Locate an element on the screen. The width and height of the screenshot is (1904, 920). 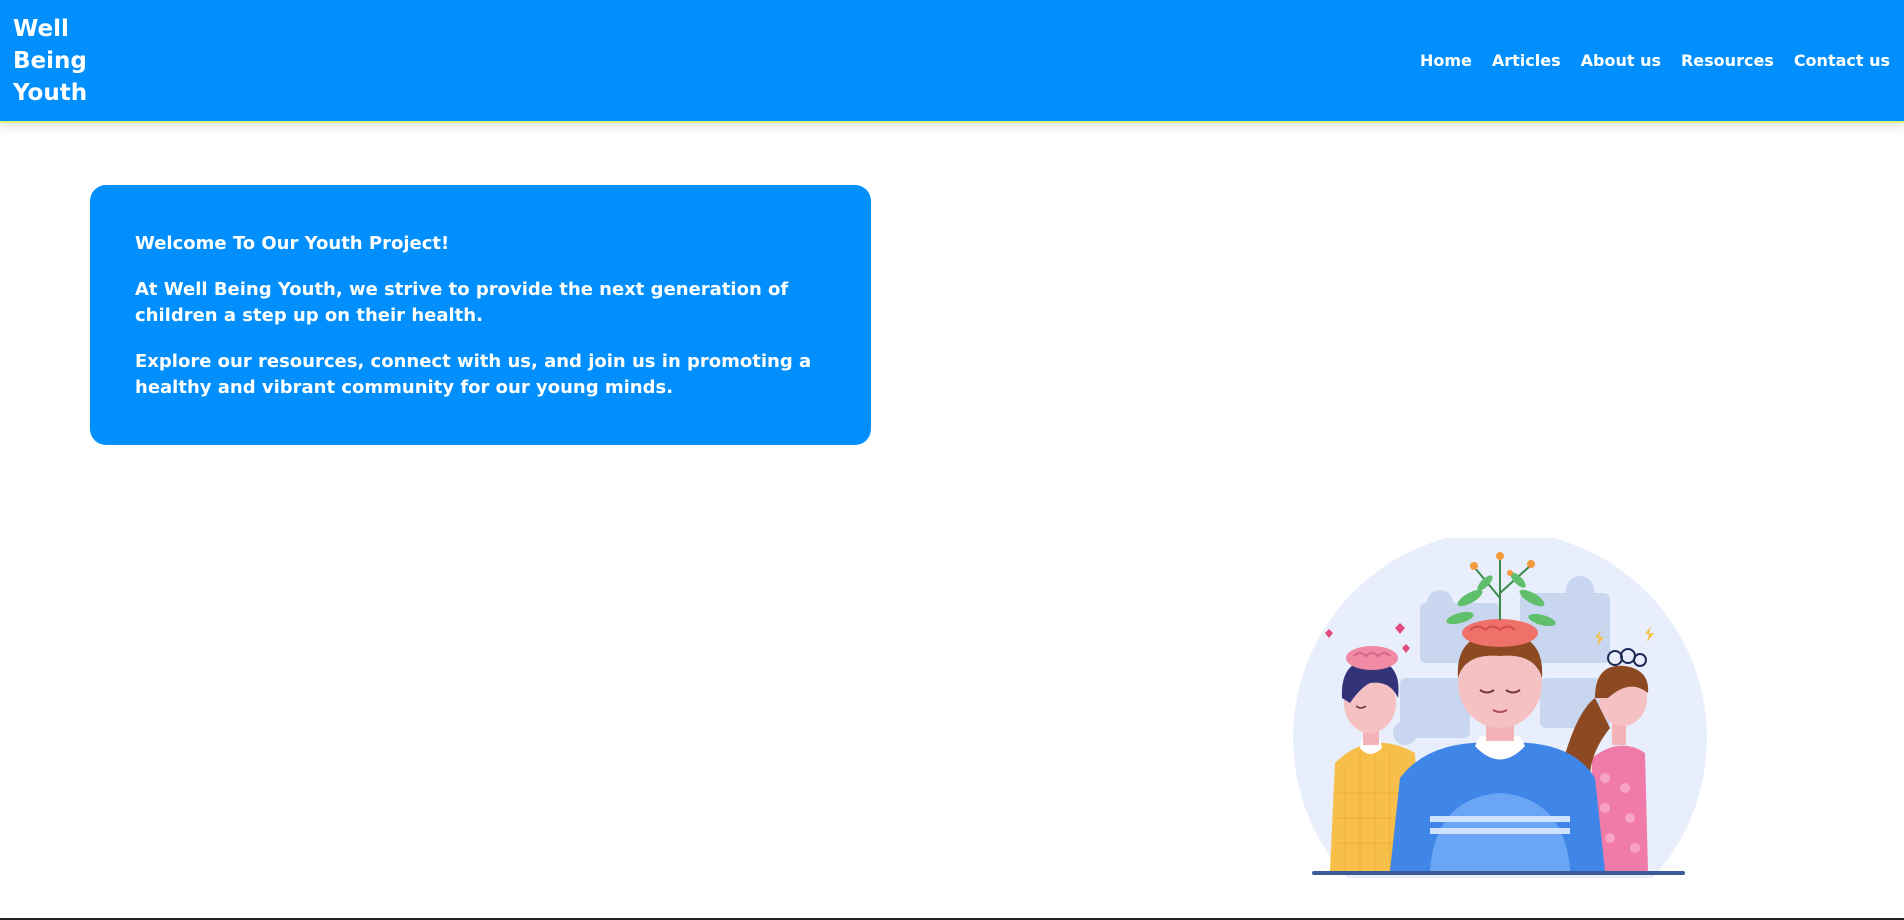
site-logo: Well Being Youth is located at coordinates (68, 61).